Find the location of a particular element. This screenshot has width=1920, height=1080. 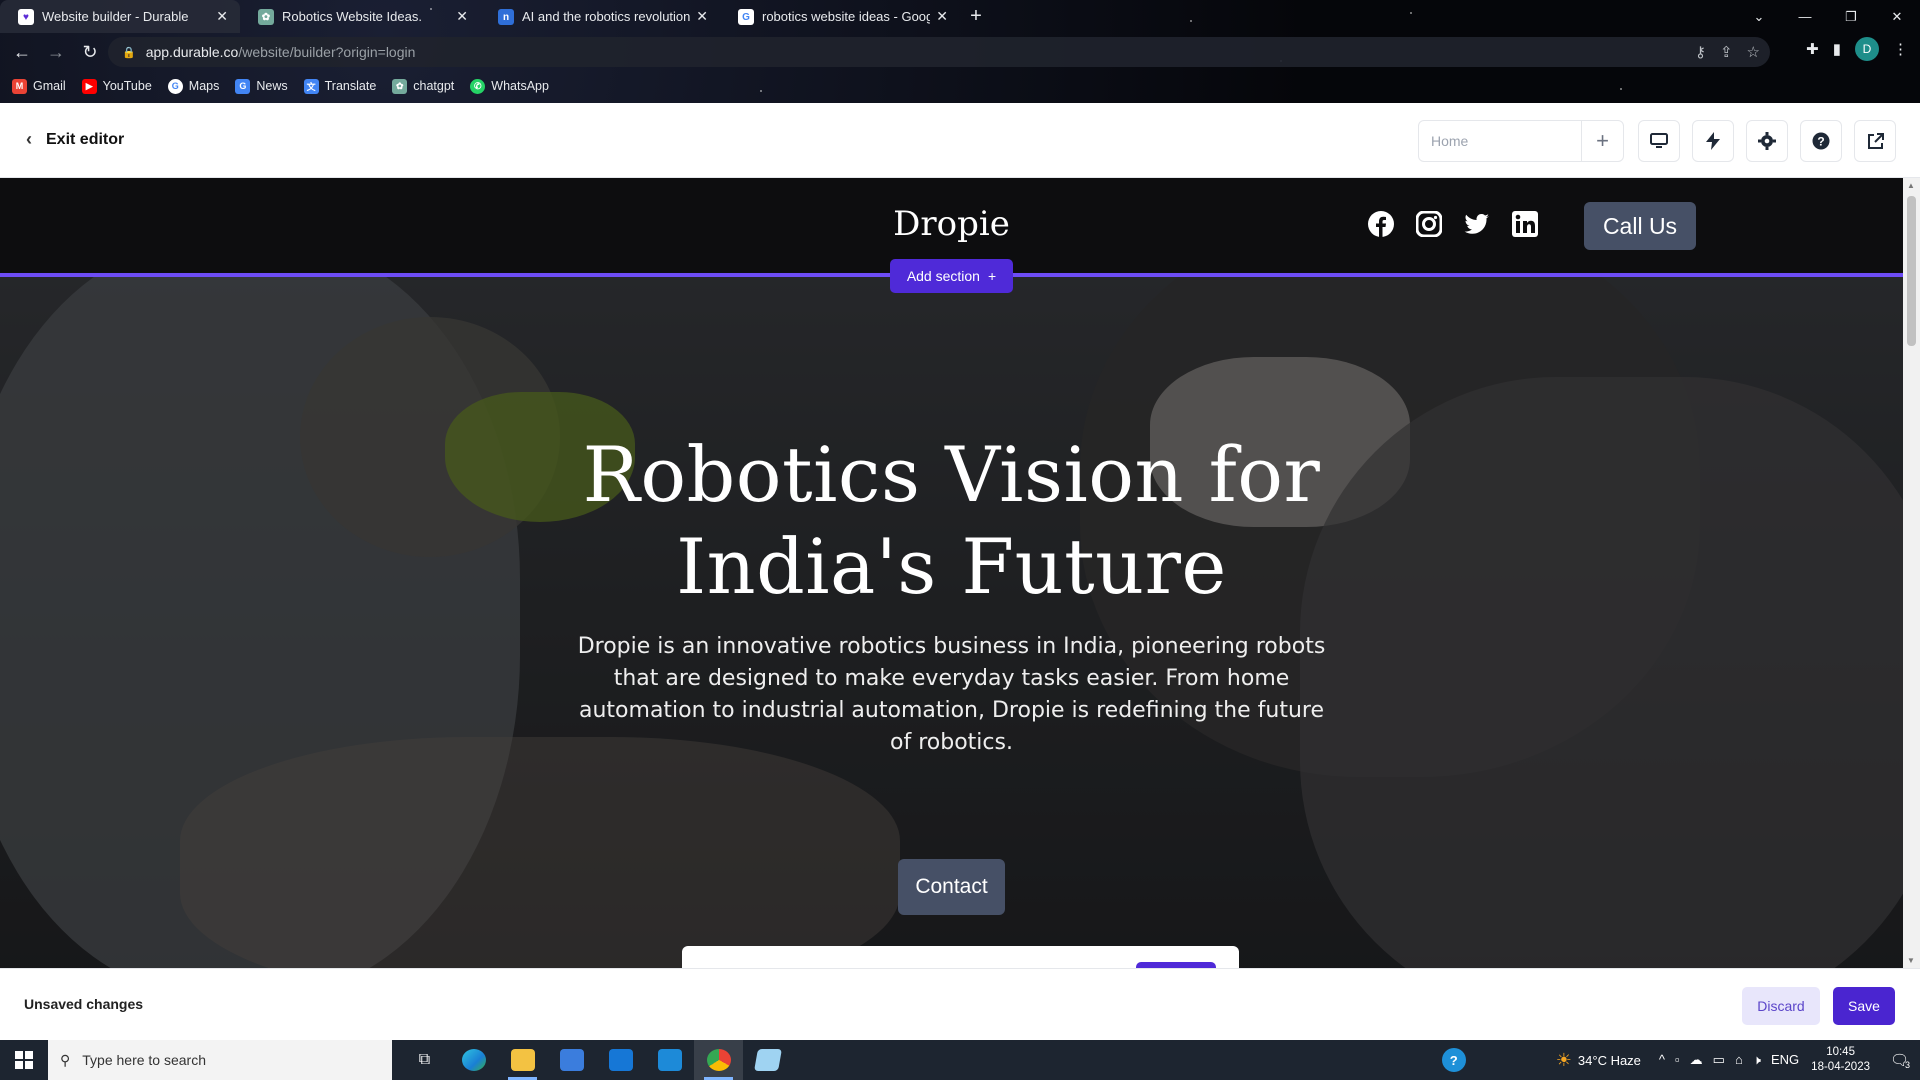

avatar: D is located at coordinates (1867, 49).